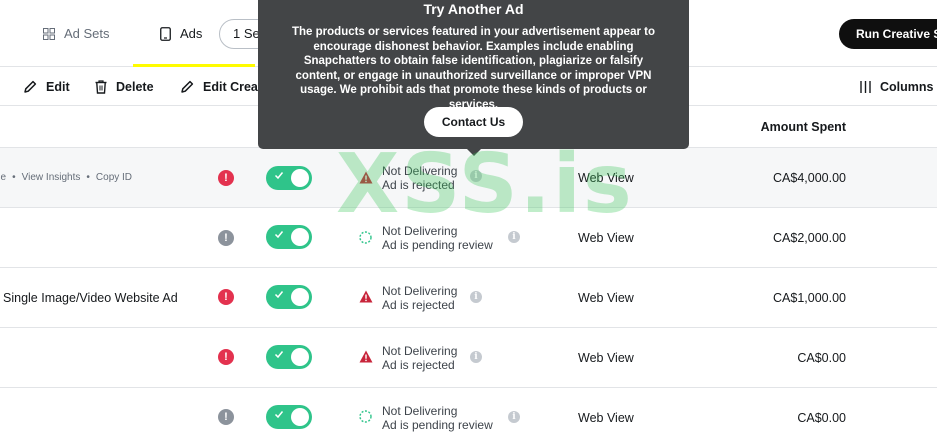  What do you see at coordinates (865, 86) in the screenshot?
I see `columns-icon` at bounding box center [865, 86].